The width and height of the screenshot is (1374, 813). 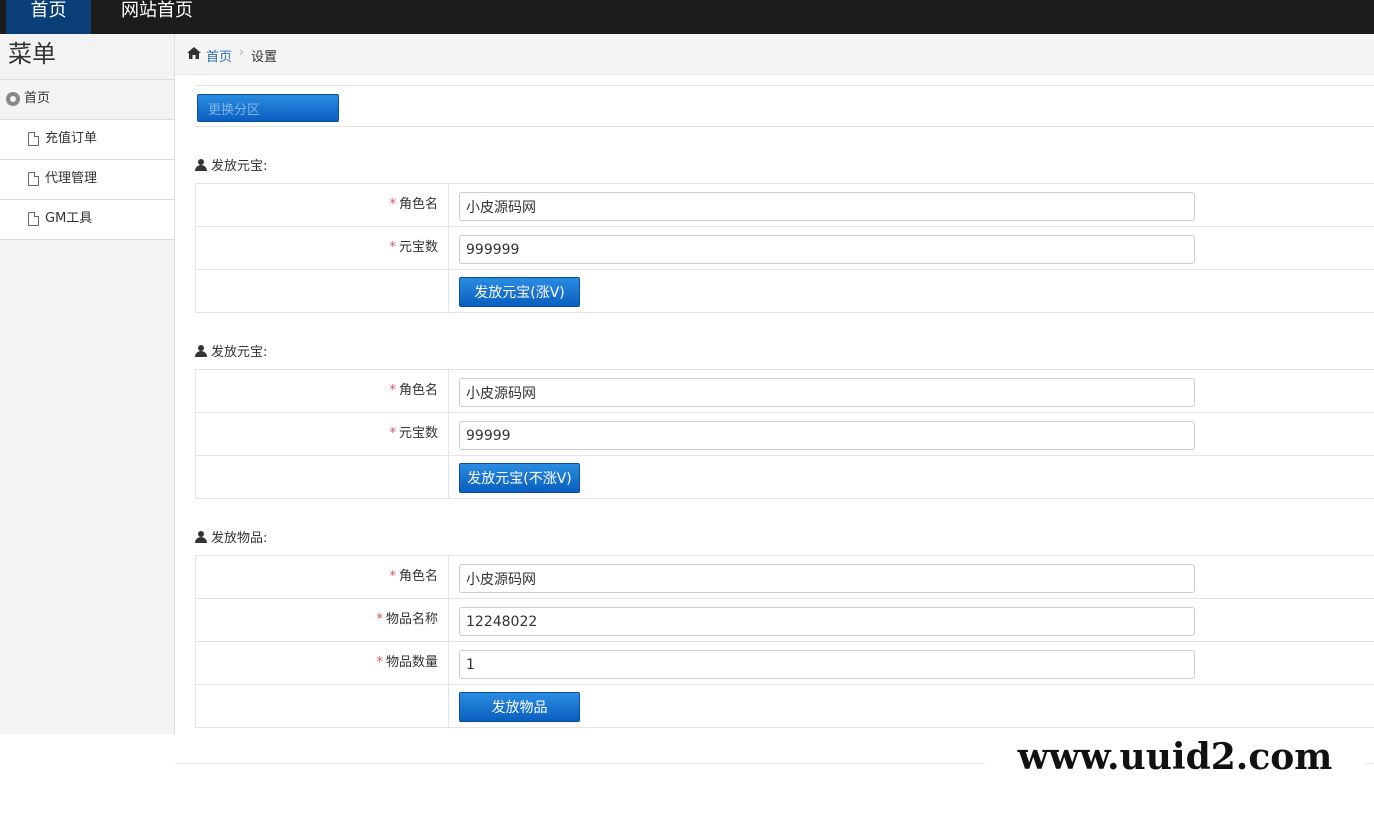 What do you see at coordinates (784, 706) in the screenshot?
I see `form-row: 发放物品` at bounding box center [784, 706].